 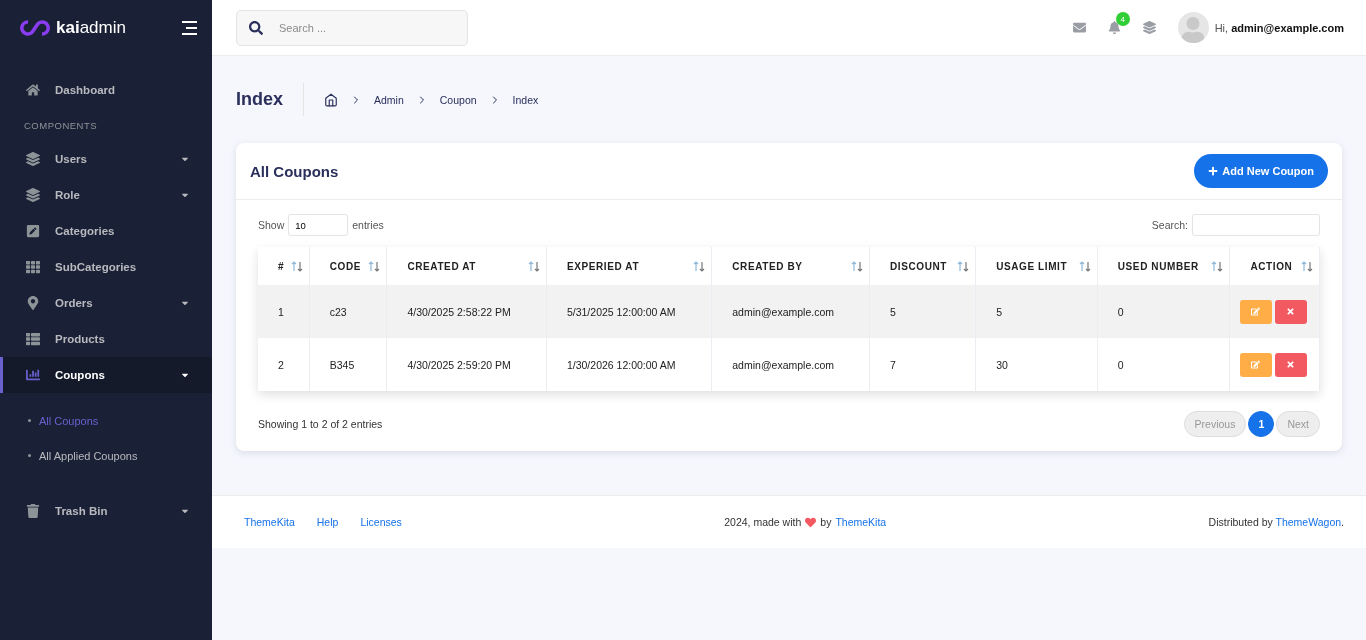 I want to click on notification-badge: 4, so click(x=1122, y=19).